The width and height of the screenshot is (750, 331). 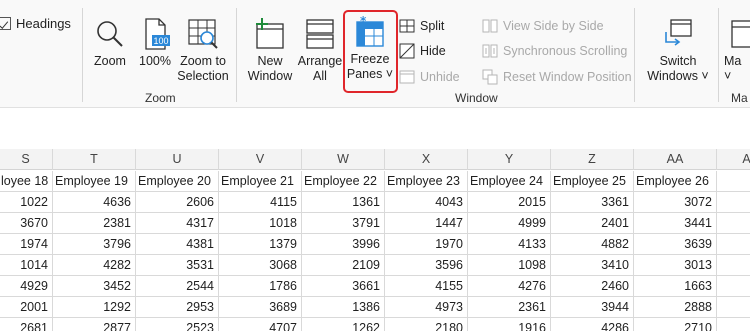 What do you see at coordinates (675, 202) in the screenshot?
I see `table-cell: 3072` at bounding box center [675, 202].